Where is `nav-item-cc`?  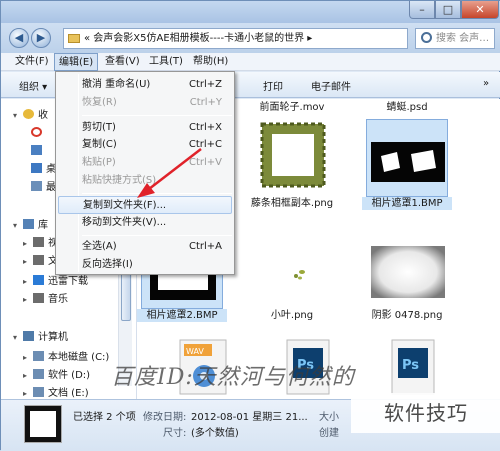
nav-item-cc is located at coordinates (38, 134).